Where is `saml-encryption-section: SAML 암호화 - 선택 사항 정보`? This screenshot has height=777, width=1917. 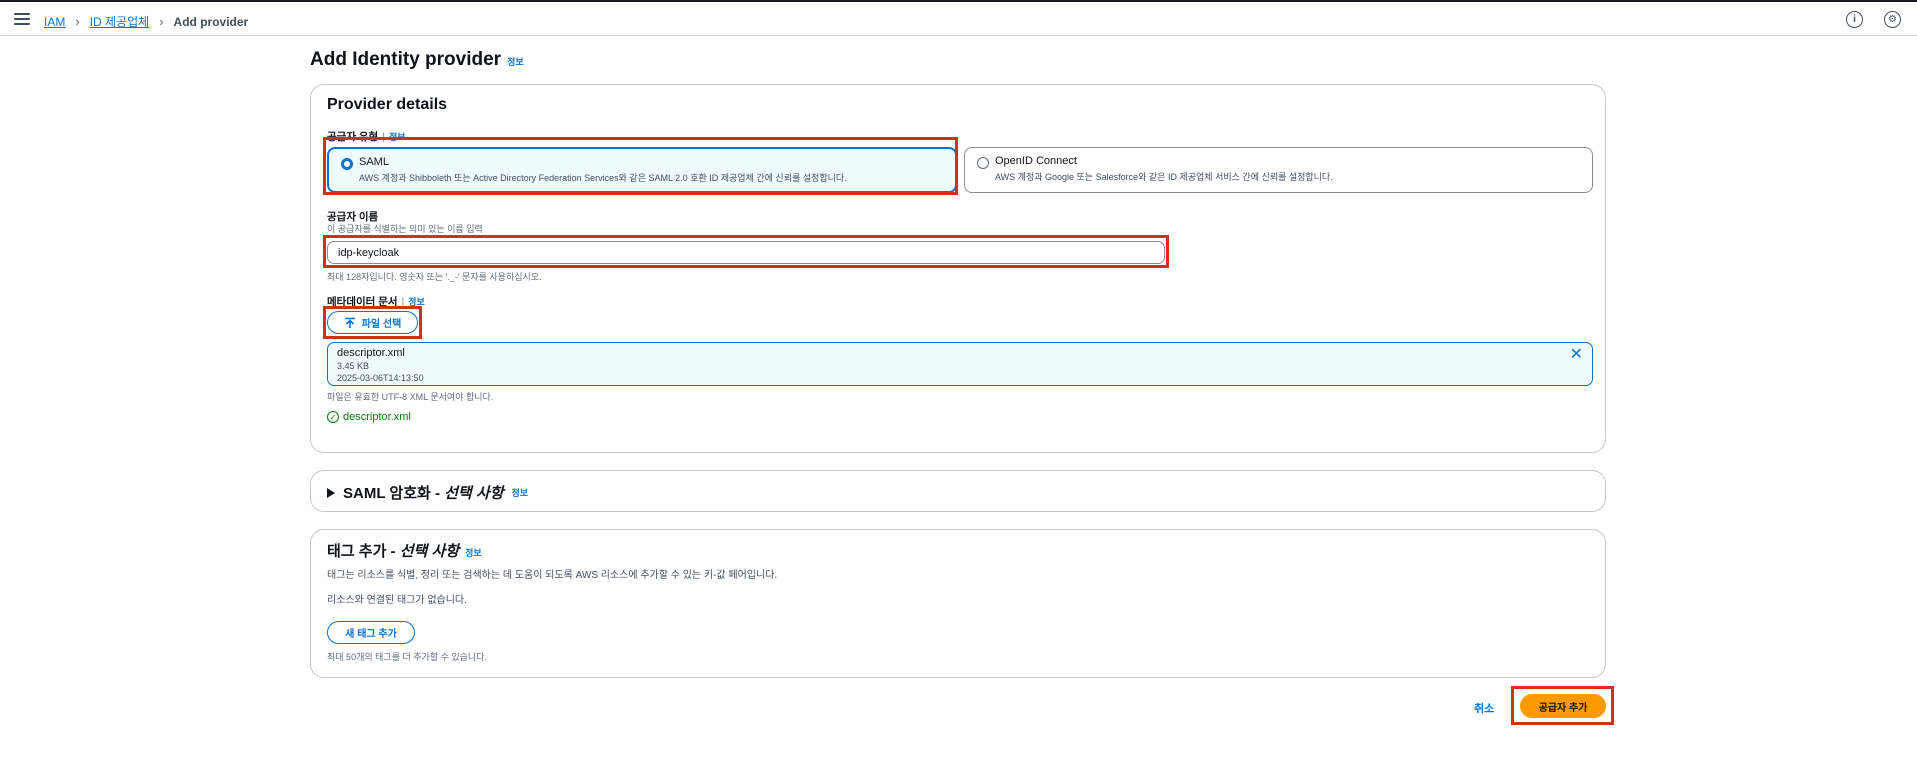 saml-encryption-section: SAML 암호화 - 선택 사항 정보 is located at coordinates (958, 491).